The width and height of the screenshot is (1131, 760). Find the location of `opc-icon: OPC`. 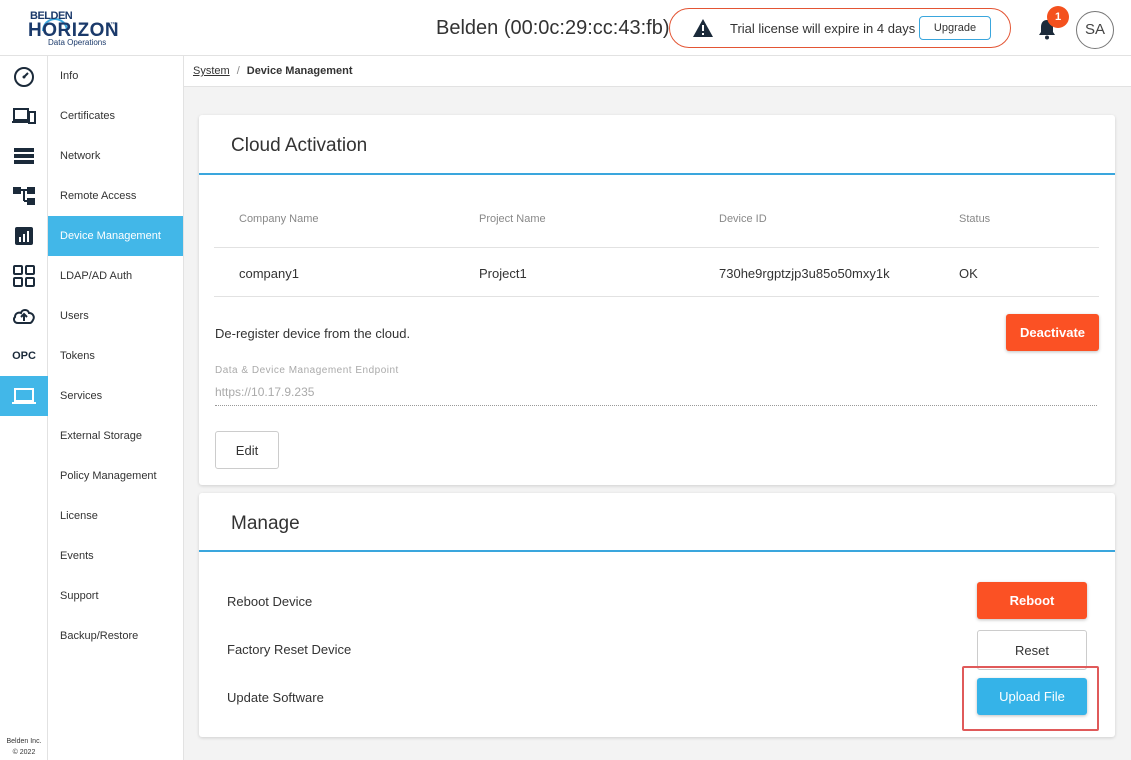

opc-icon: OPC is located at coordinates (24, 356).